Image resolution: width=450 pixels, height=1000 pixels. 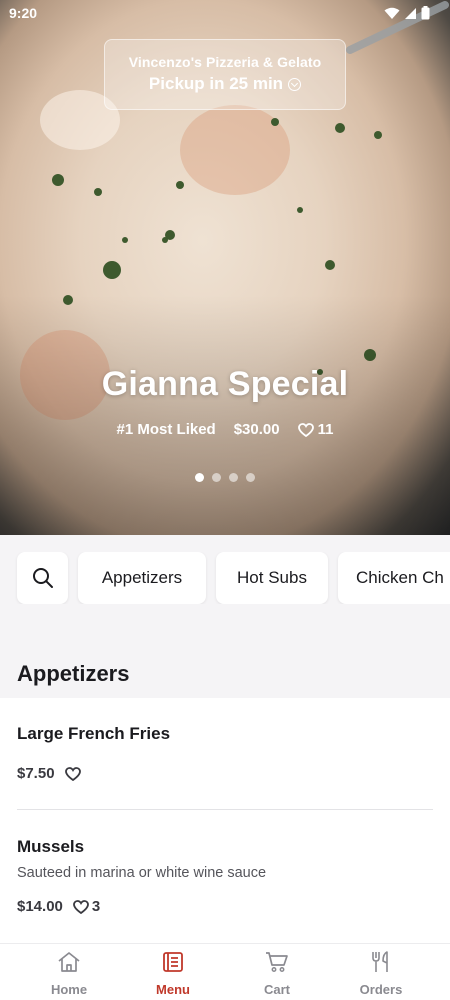 I want to click on nav-cart-label: Cart, so click(x=276, y=989).